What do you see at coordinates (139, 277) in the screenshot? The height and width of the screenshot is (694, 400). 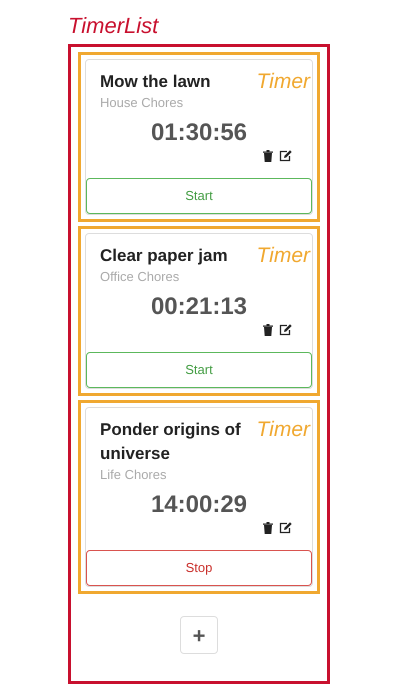 I see `project-name: Office Chores` at bounding box center [139, 277].